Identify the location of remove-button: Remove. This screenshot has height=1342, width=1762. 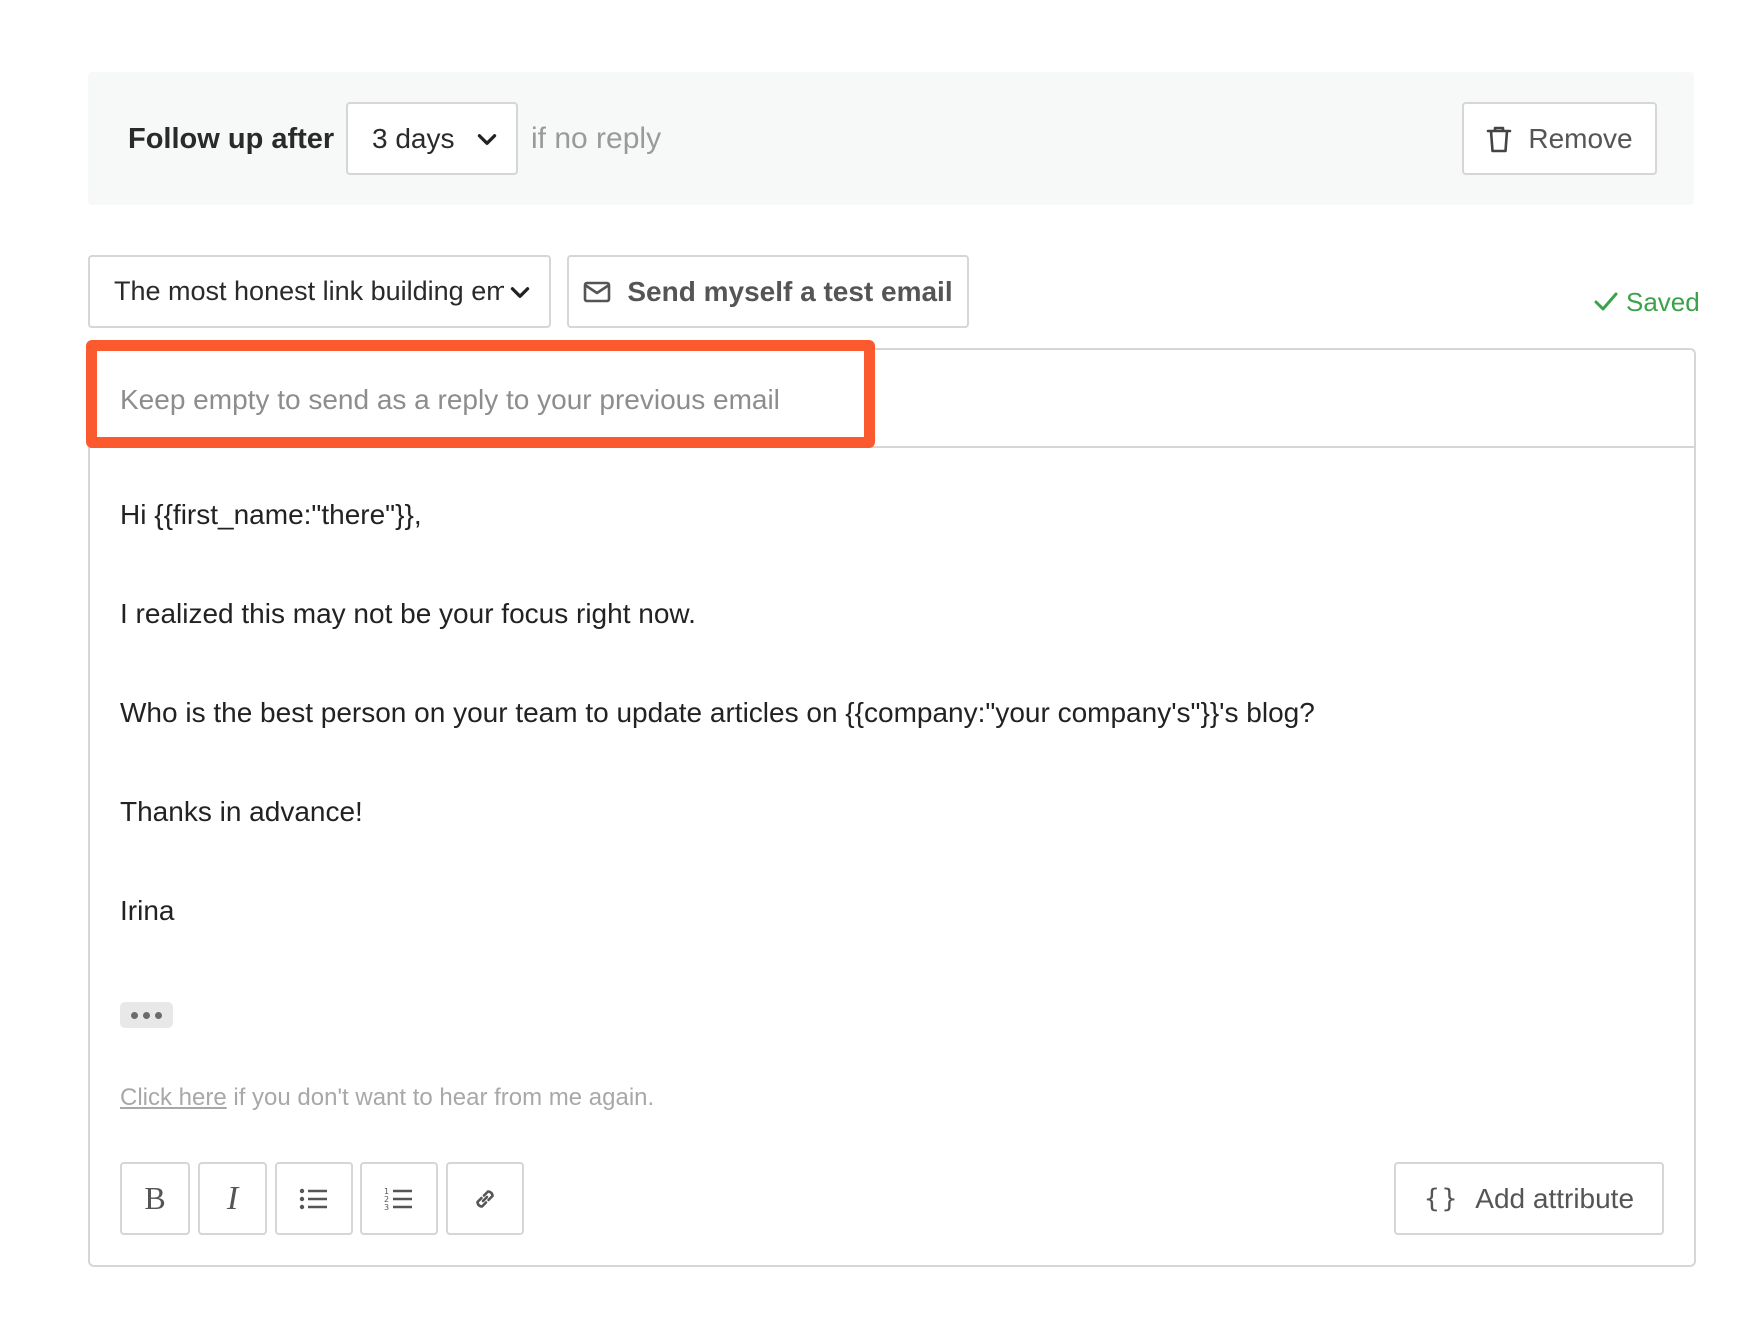
(1559, 138).